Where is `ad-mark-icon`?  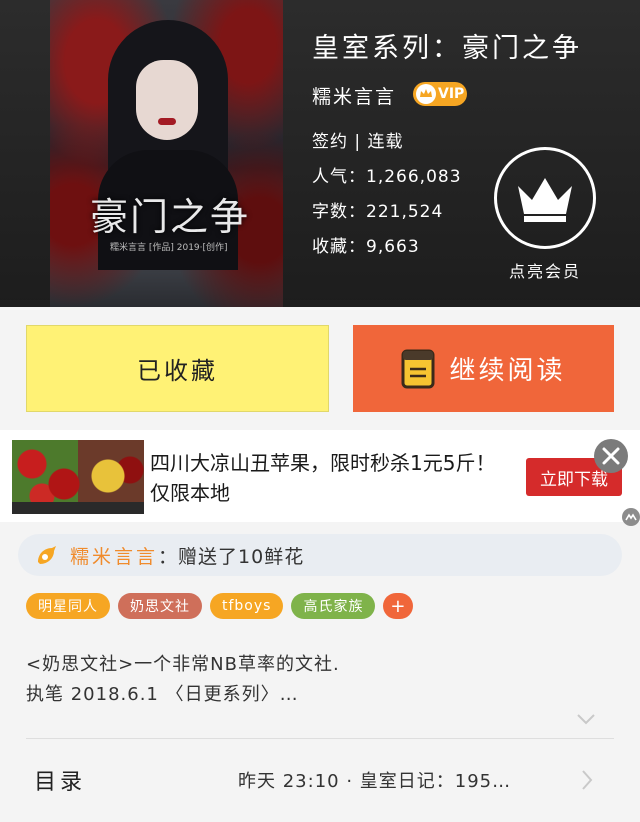 ad-mark-icon is located at coordinates (631, 517).